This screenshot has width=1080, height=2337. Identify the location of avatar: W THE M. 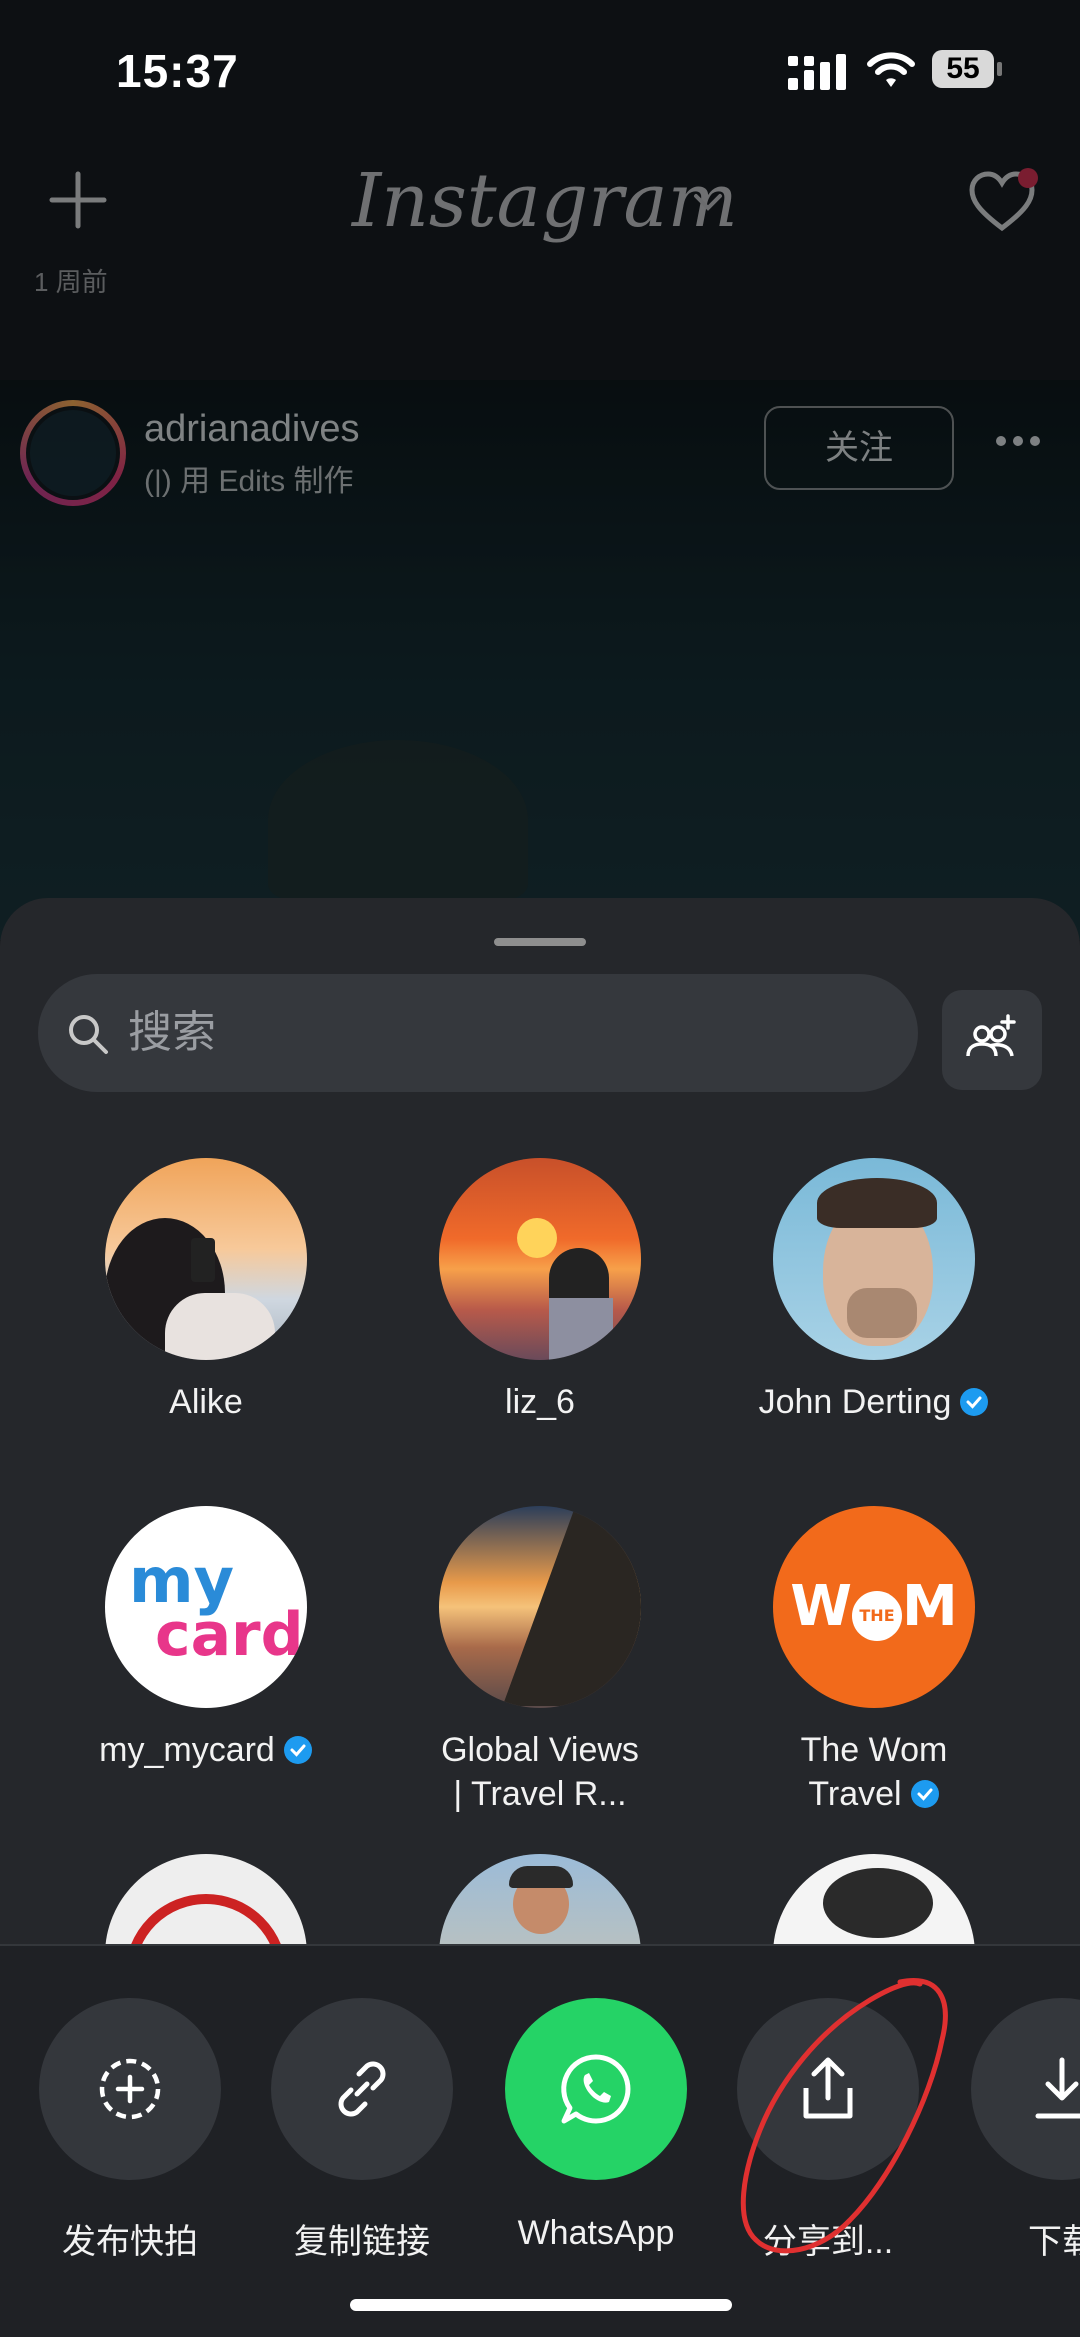
(874, 1607).